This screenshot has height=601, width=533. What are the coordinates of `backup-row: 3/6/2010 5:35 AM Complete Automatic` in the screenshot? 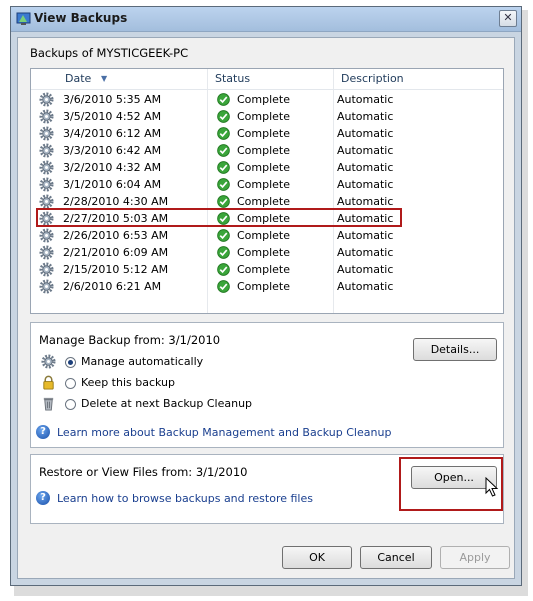 It's located at (267, 99).